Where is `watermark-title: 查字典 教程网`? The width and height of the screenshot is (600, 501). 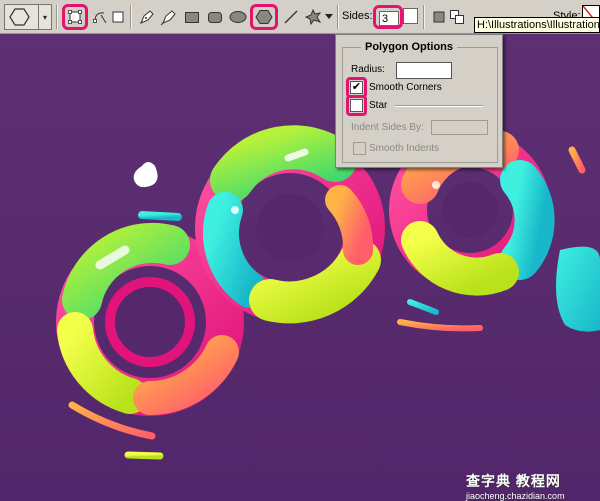
watermark-title: 查字典 教程网 is located at coordinates (513, 481).